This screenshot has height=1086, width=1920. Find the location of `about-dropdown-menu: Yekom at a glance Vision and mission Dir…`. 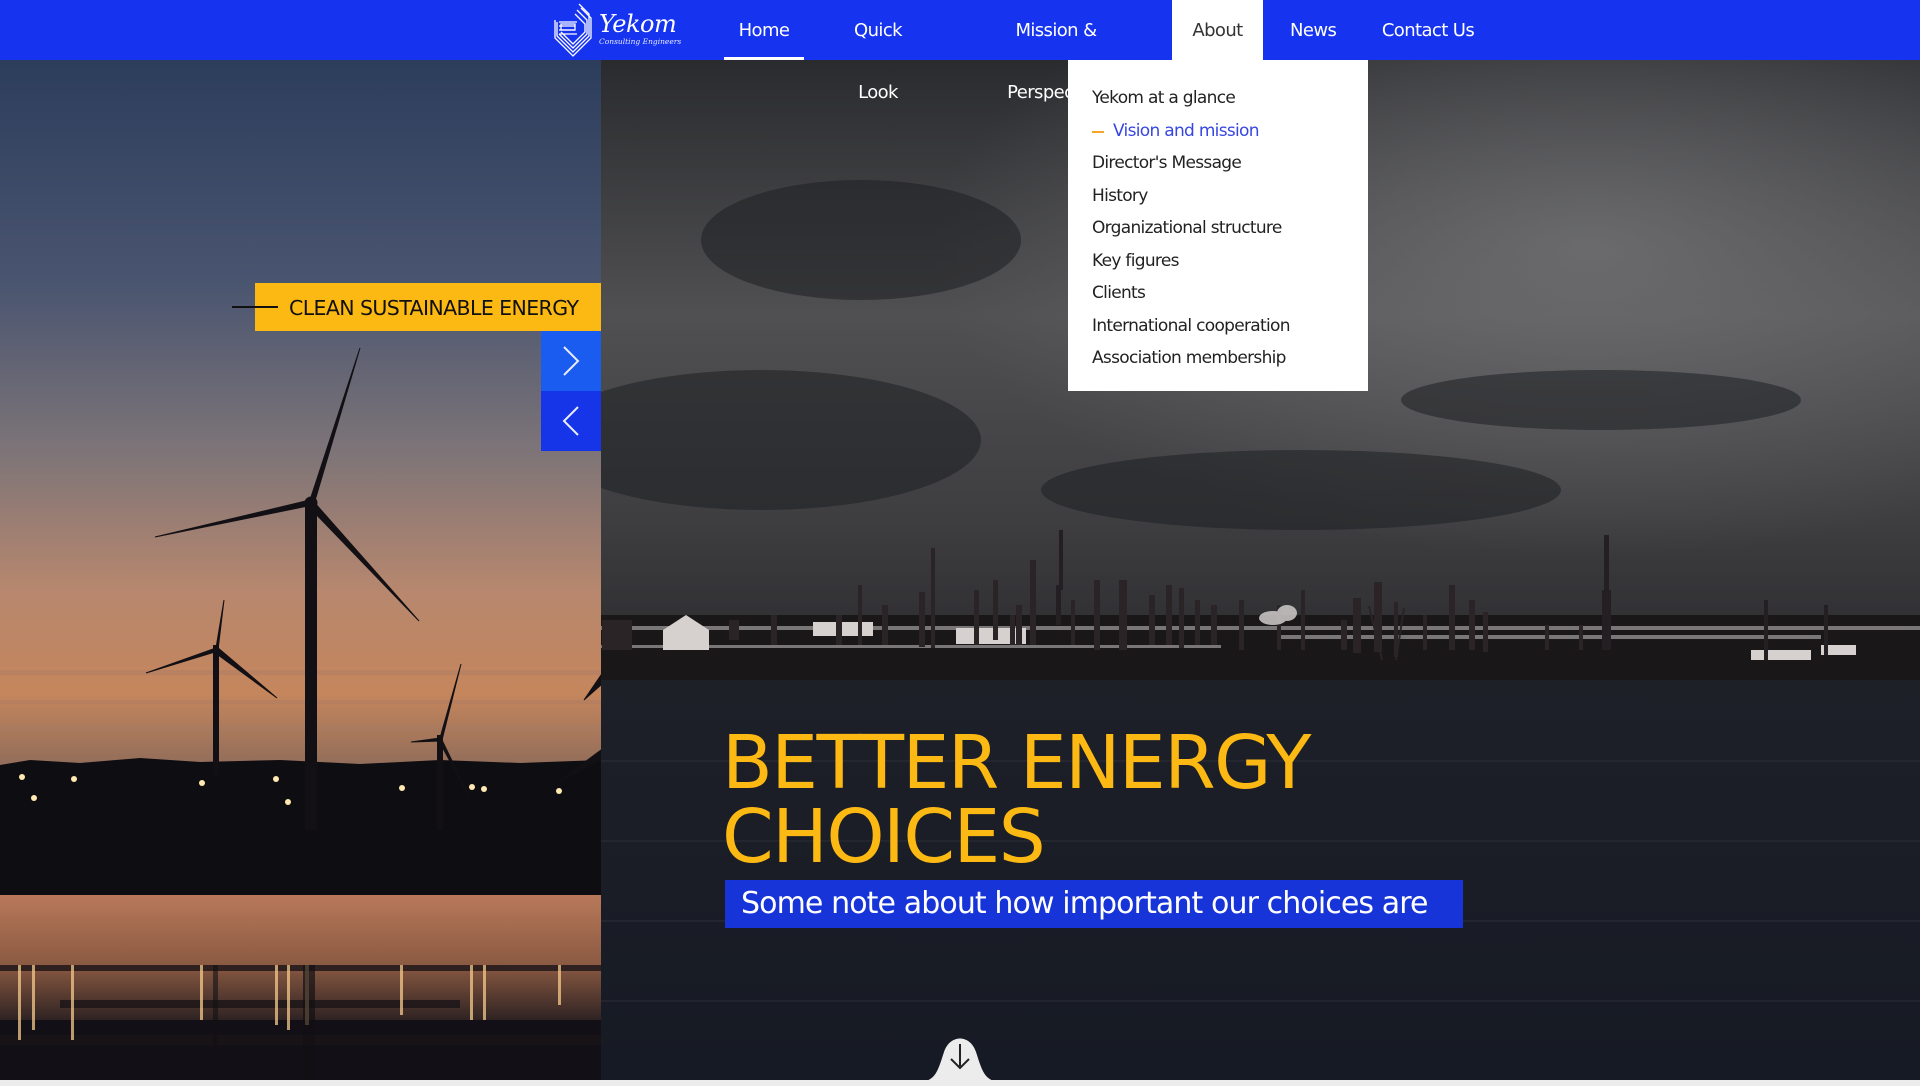

about-dropdown-menu: Yekom at a glance Vision and mission Dir… is located at coordinates (1218, 225).